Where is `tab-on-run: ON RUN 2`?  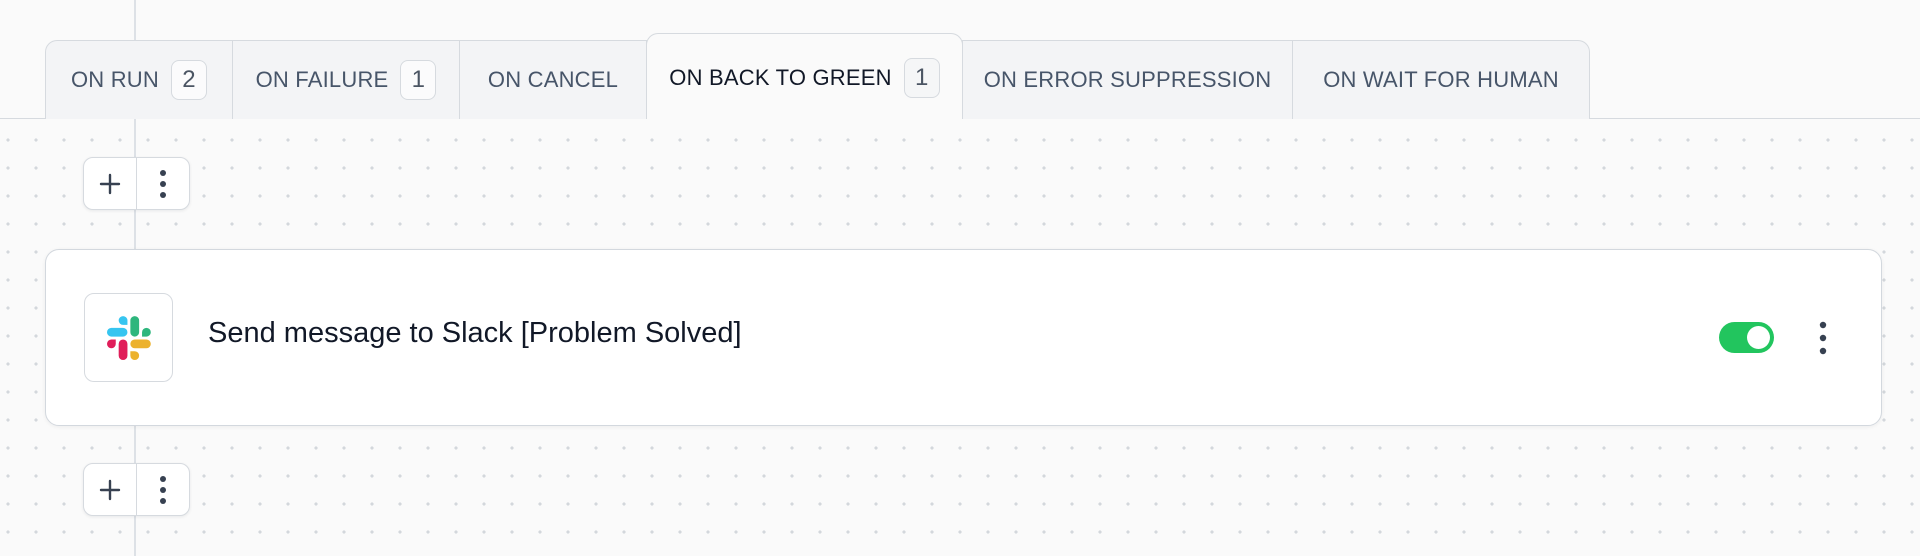 tab-on-run: ON RUN 2 is located at coordinates (139, 79).